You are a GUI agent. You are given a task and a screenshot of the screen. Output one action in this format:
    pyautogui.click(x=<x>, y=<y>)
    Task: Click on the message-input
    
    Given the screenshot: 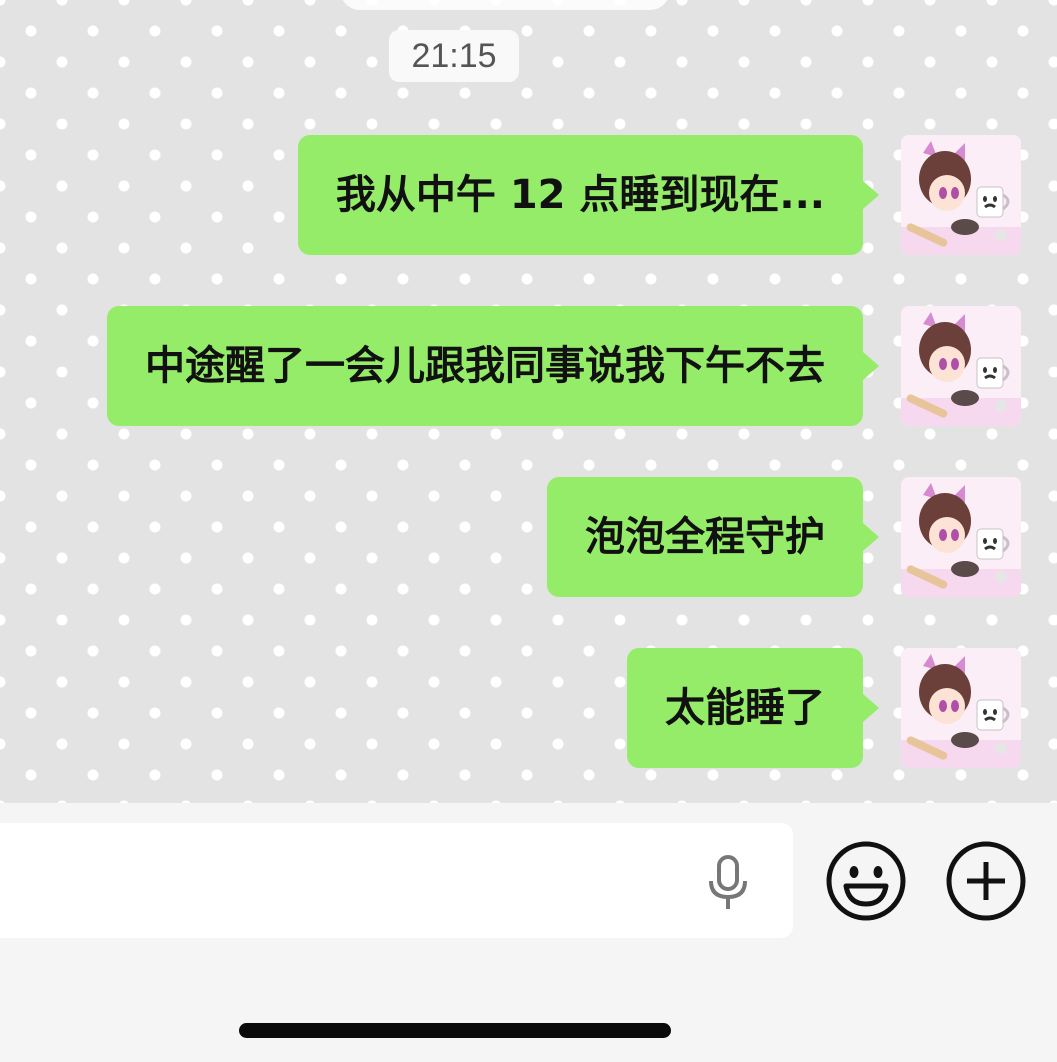 What is the action you would take?
    pyautogui.click(x=396, y=880)
    